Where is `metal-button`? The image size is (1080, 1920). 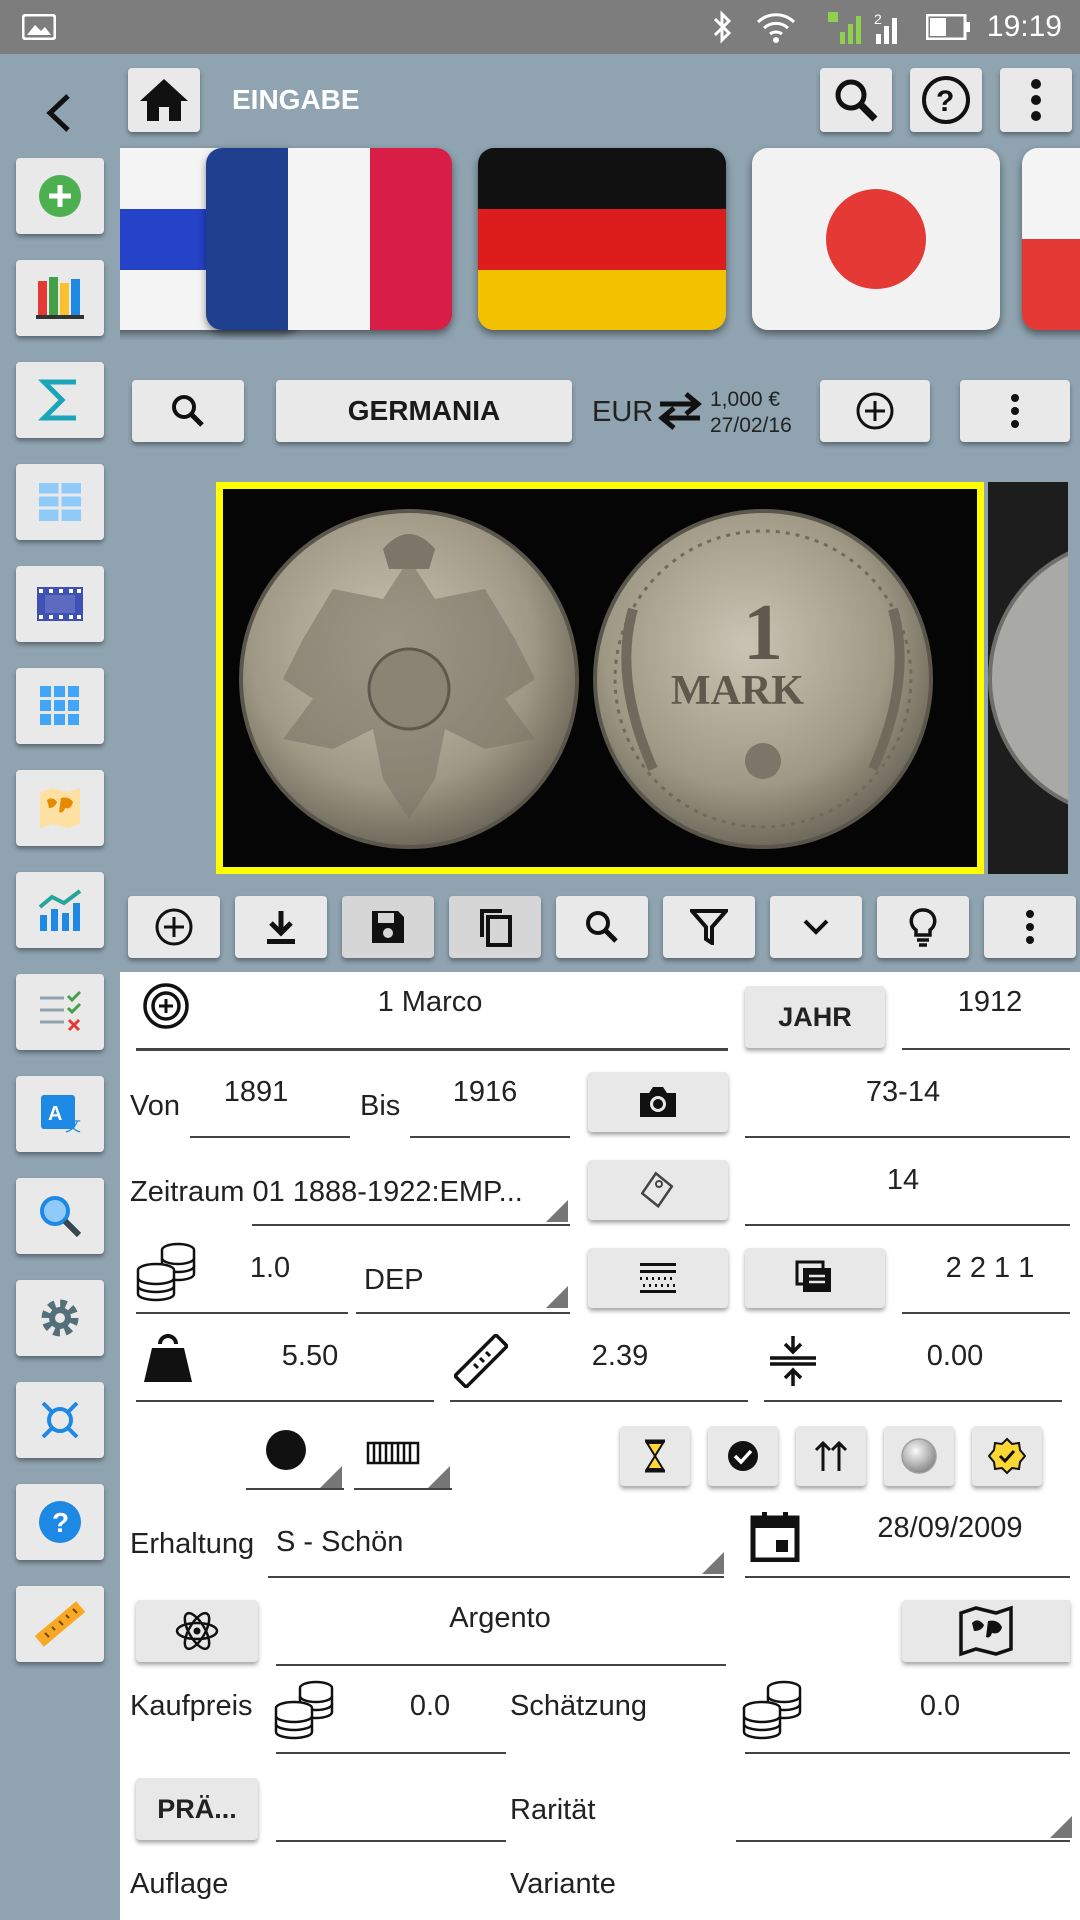 metal-button is located at coordinates (197, 1631).